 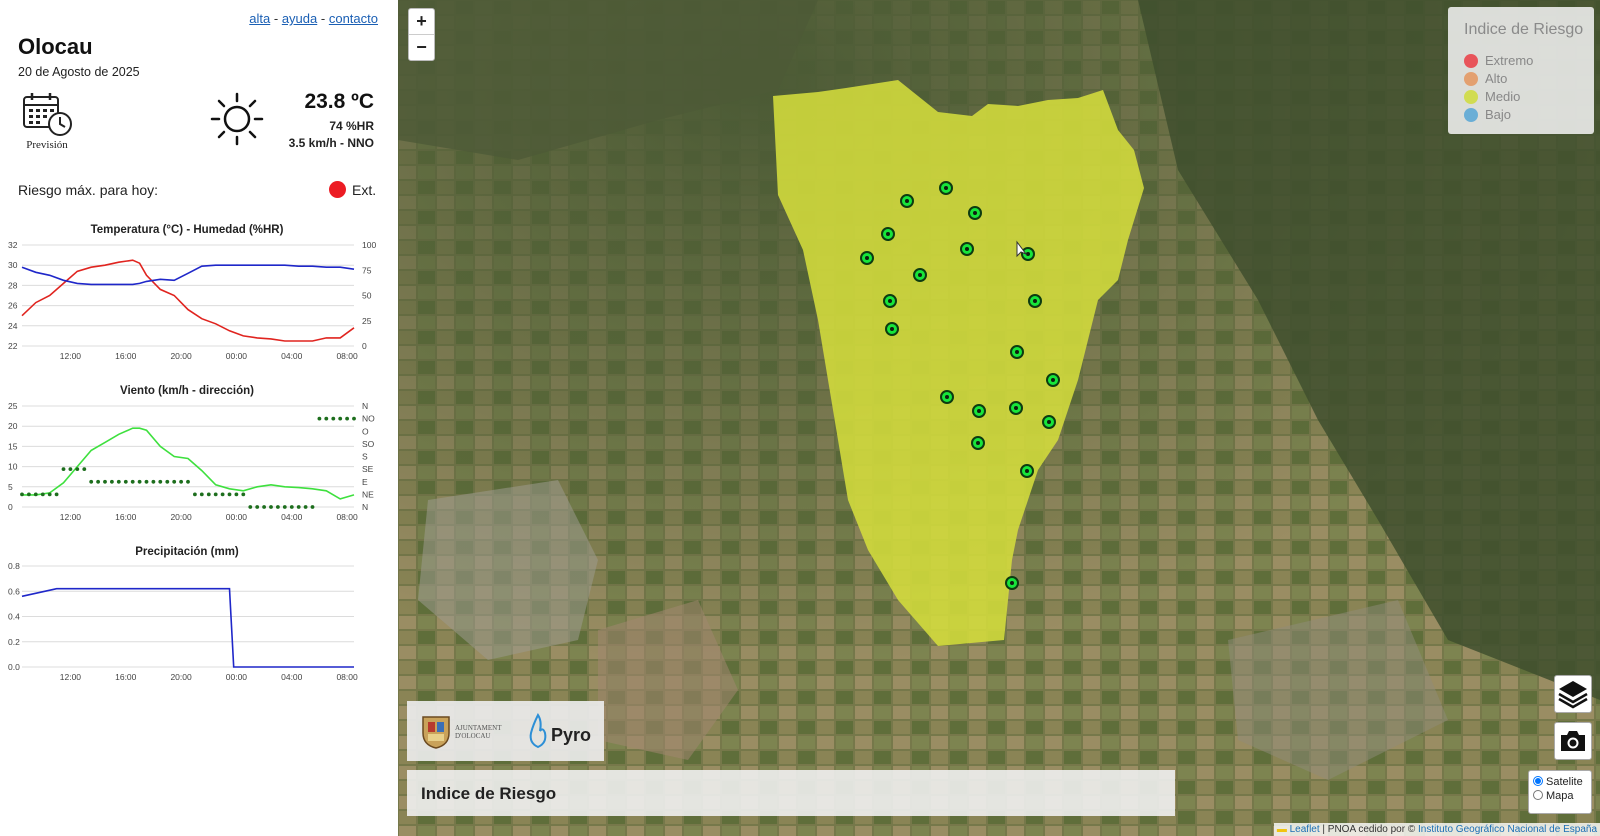 I want to click on y-right-tick-label: SO, so click(x=368, y=444).